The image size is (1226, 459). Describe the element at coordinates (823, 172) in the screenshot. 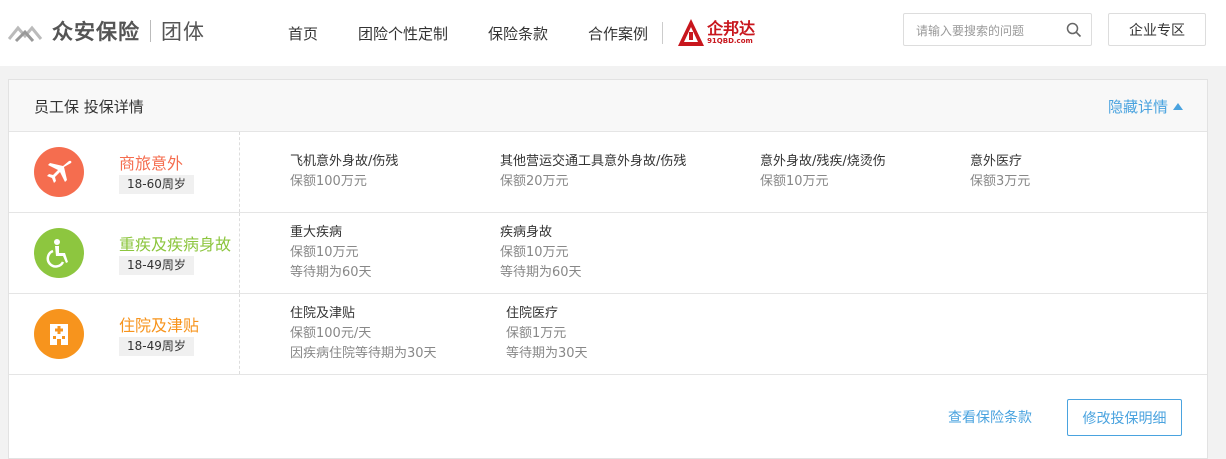

I see `coverage-item: 意外身故/残疾/烧烫伤 保额10万元` at that location.